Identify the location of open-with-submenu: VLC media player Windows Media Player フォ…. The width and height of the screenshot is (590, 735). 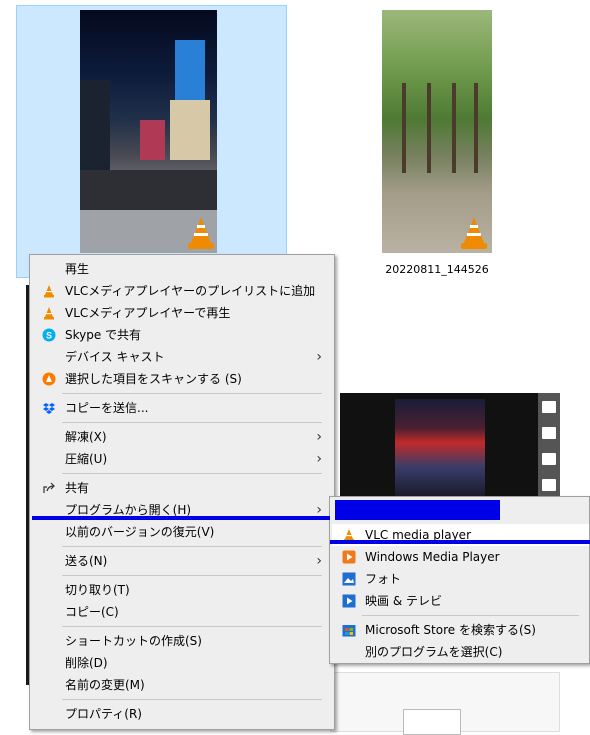
(459, 580).